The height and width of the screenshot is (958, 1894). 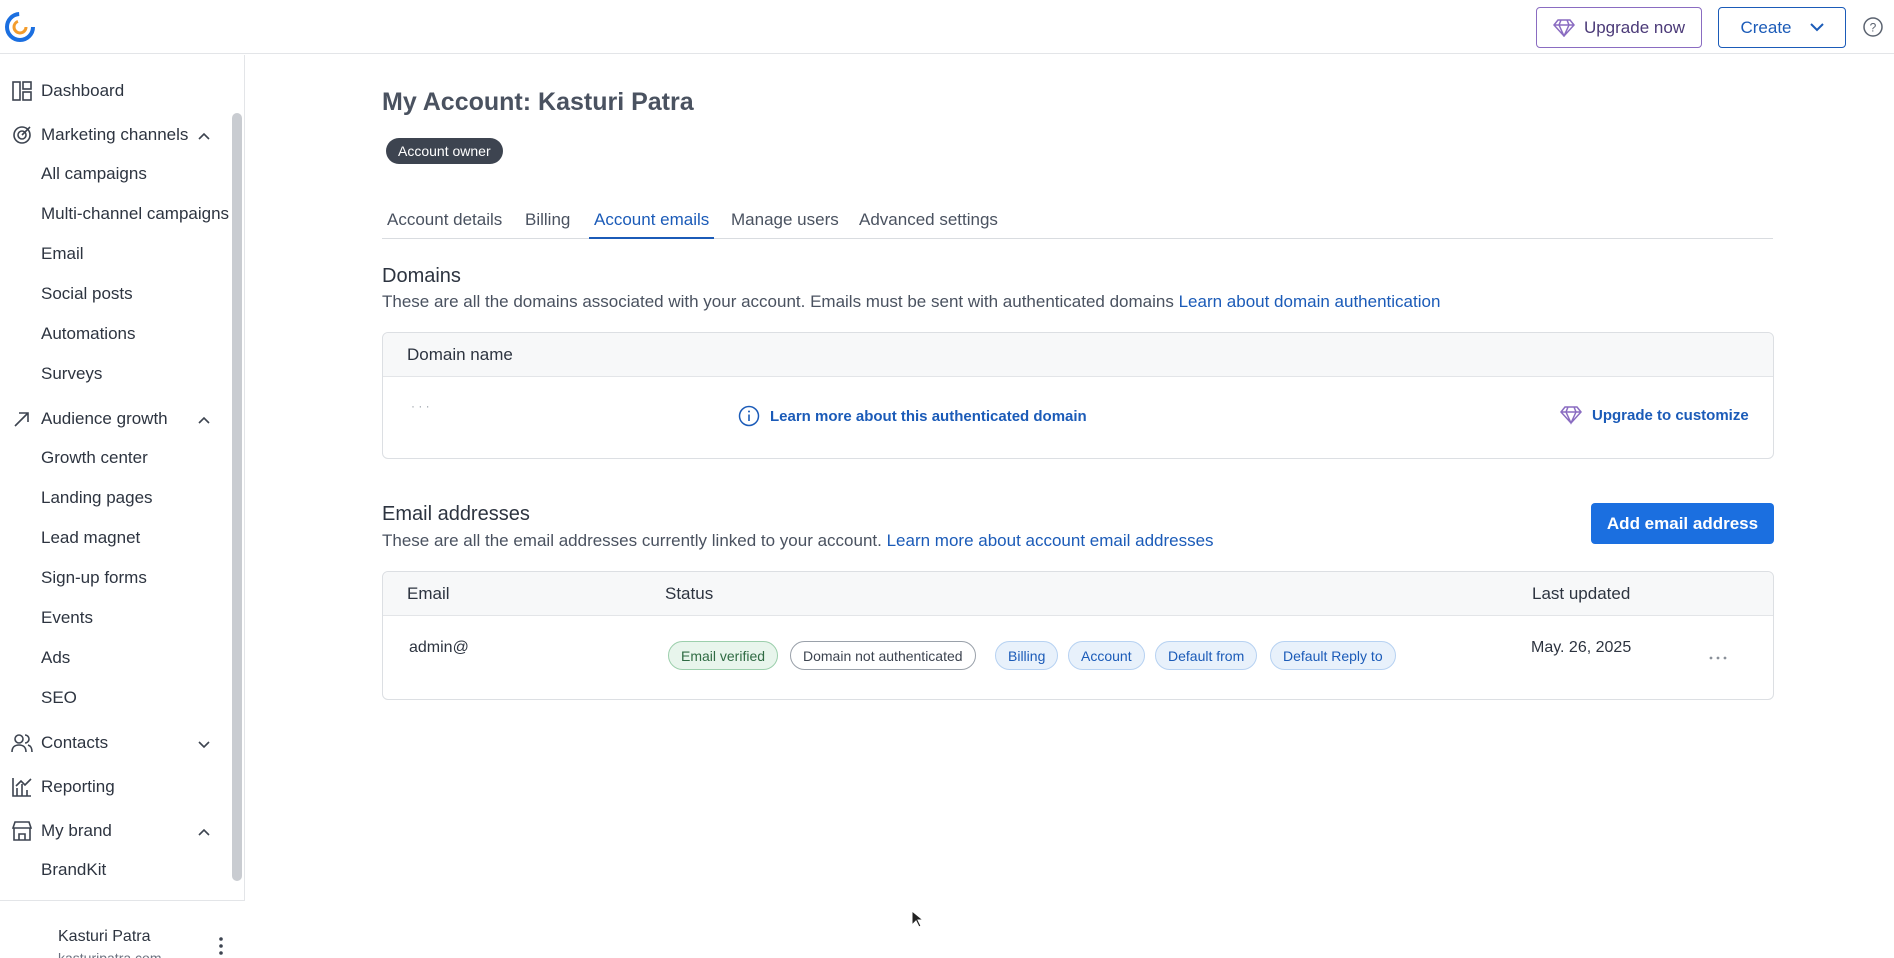 What do you see at coordinates (78, 786) in the screenshot?
I see `sidebar-item-label: Reporting` at bounding box center [78, 786].